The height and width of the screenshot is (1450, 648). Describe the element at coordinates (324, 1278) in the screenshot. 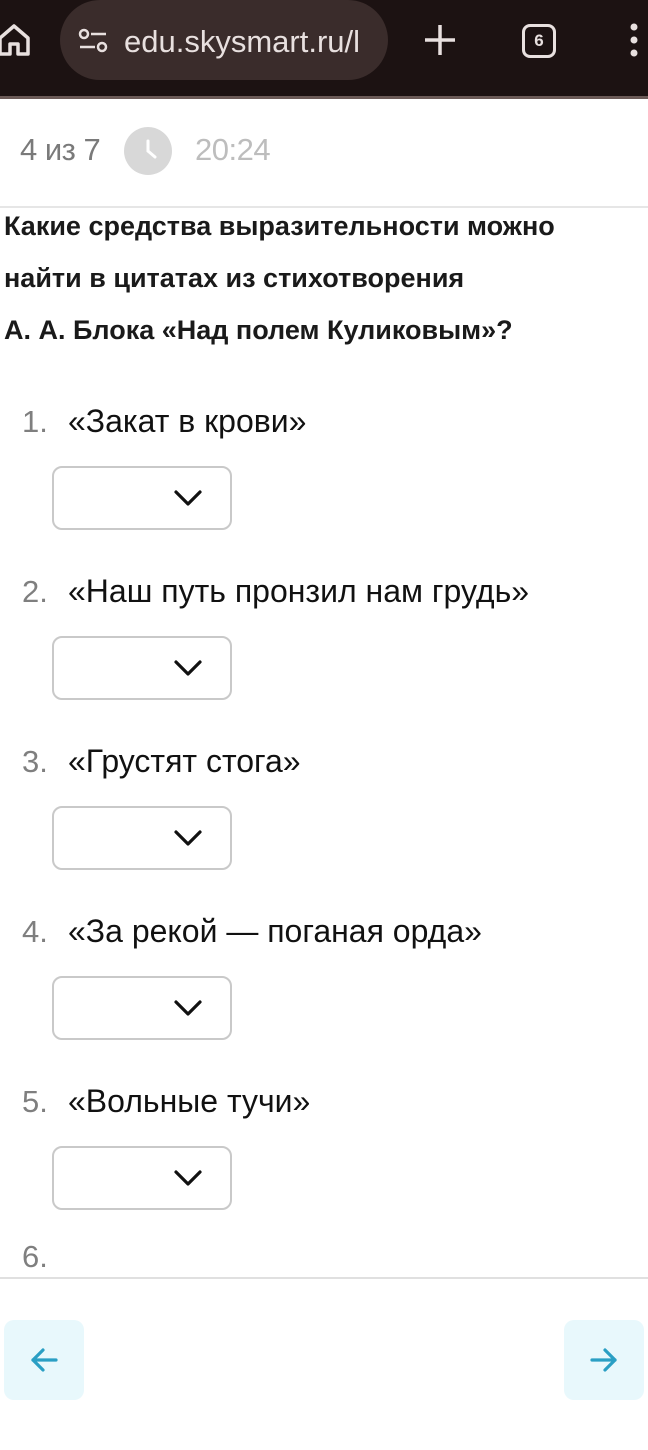

I see `footer-divider` at that location.